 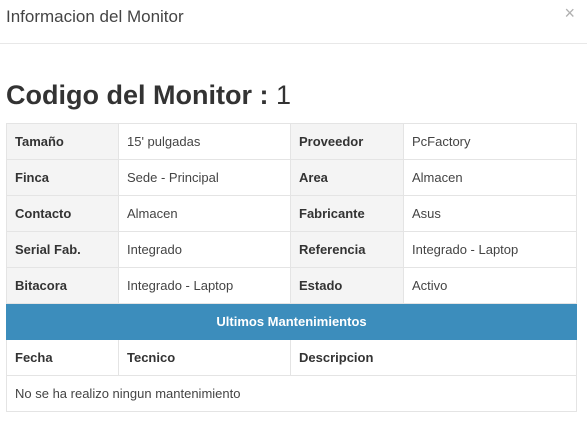 What do you see at coordinates (283, 95) in the screenshot?
I see `monitor-code-value: 1` at bounding box center [283, 95].